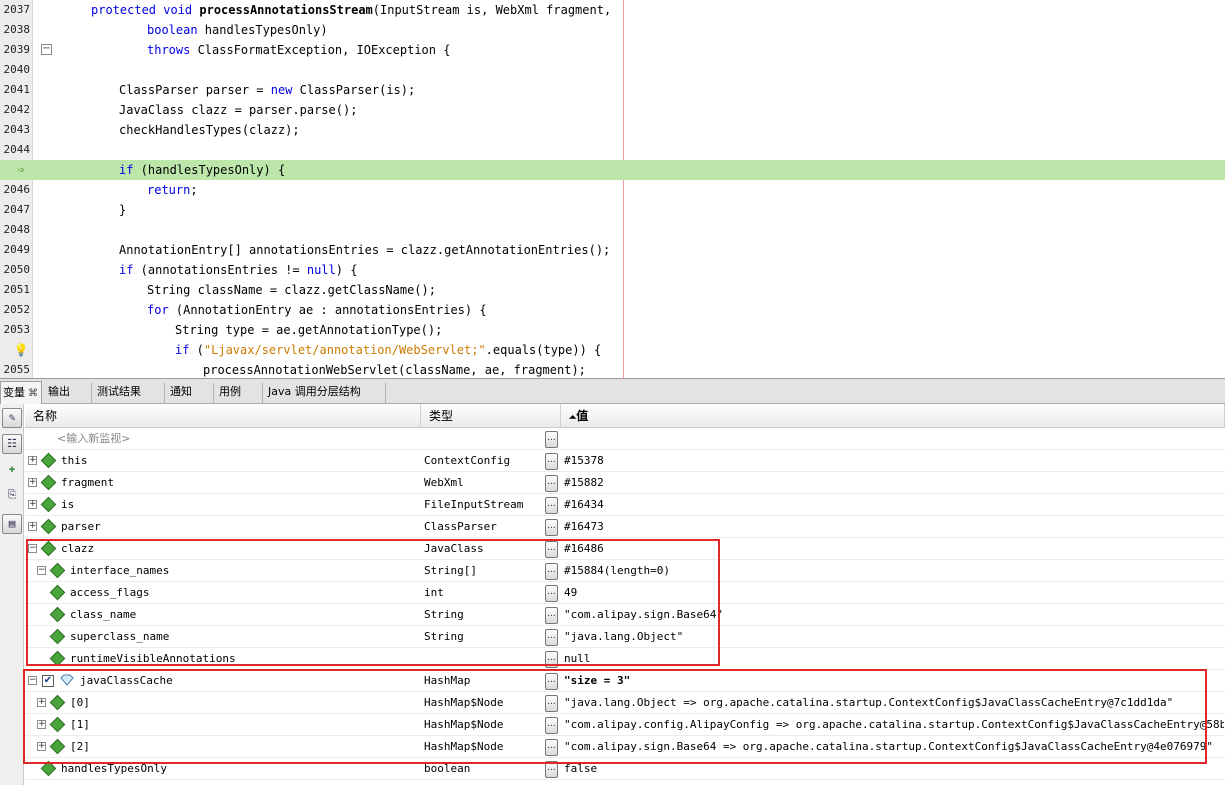  Describe the element at coordinates (894, 681) in the screenshot. I see `variable-value: "size = 3"` at that location.